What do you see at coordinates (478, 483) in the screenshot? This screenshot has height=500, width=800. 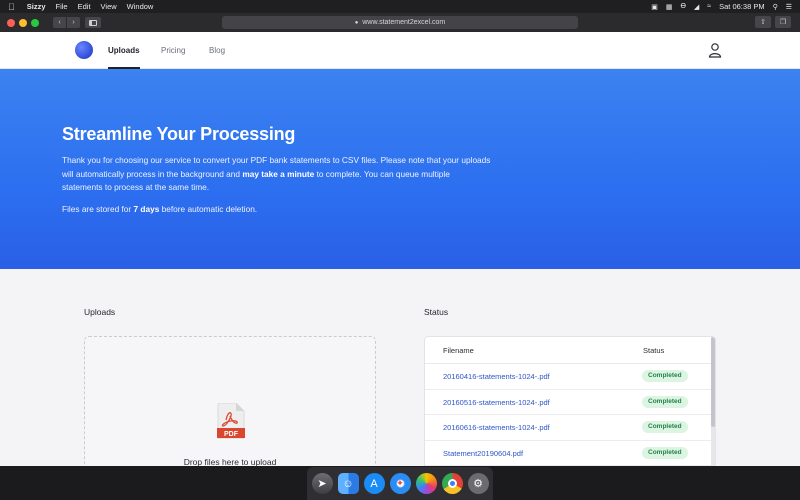 I see `system-preferences-icon: ⚙` at bounding box center [478, 483].